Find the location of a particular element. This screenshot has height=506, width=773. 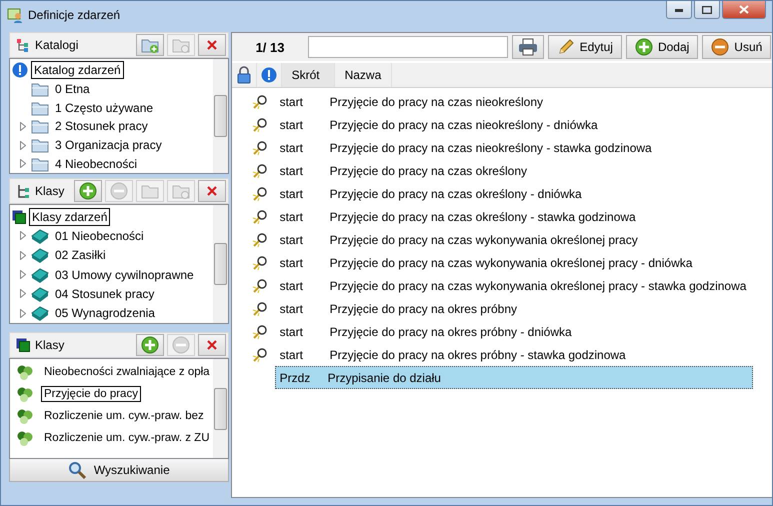

list-item: Rozliczenie um. cyw.-praw. z ZU is located at coordinates (127, 438).